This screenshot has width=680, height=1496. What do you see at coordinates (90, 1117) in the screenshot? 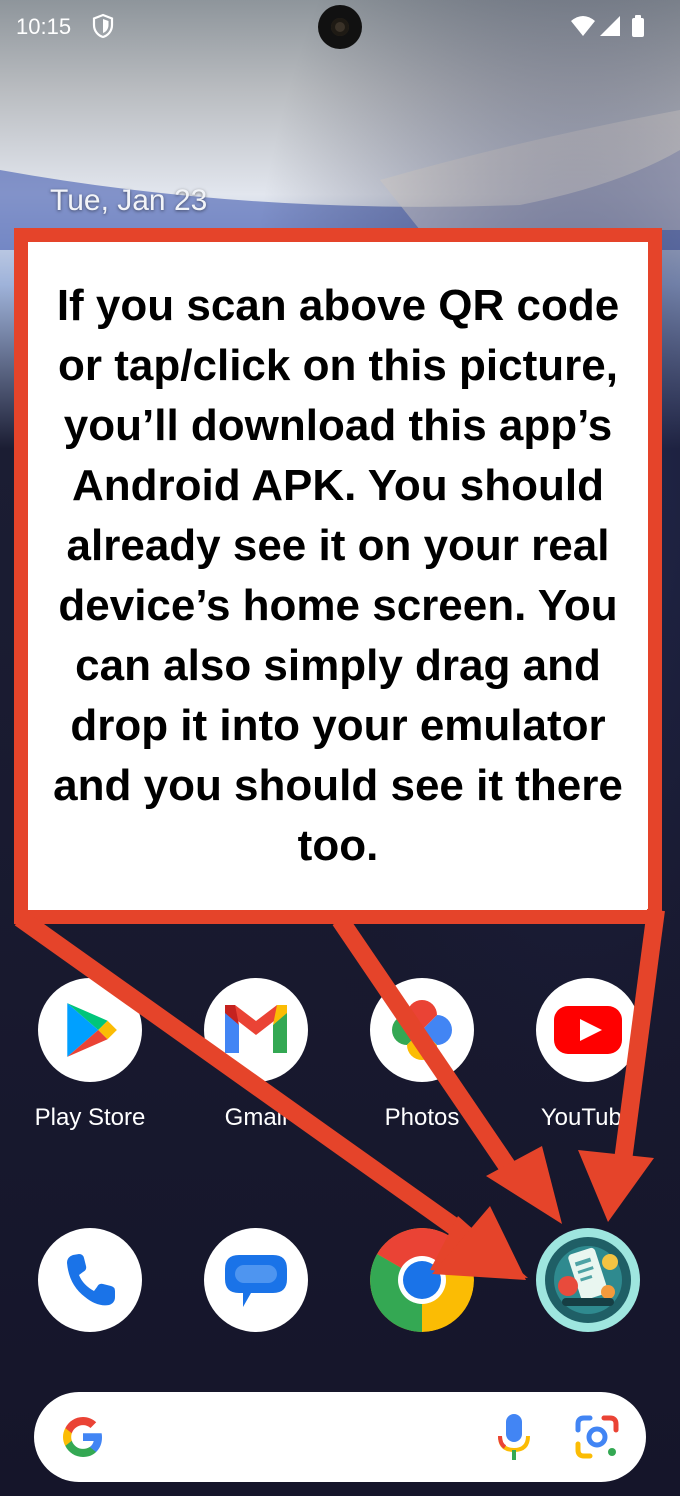
I see `app-label-play-store: Play Store` at bounding box center [90, 1117].